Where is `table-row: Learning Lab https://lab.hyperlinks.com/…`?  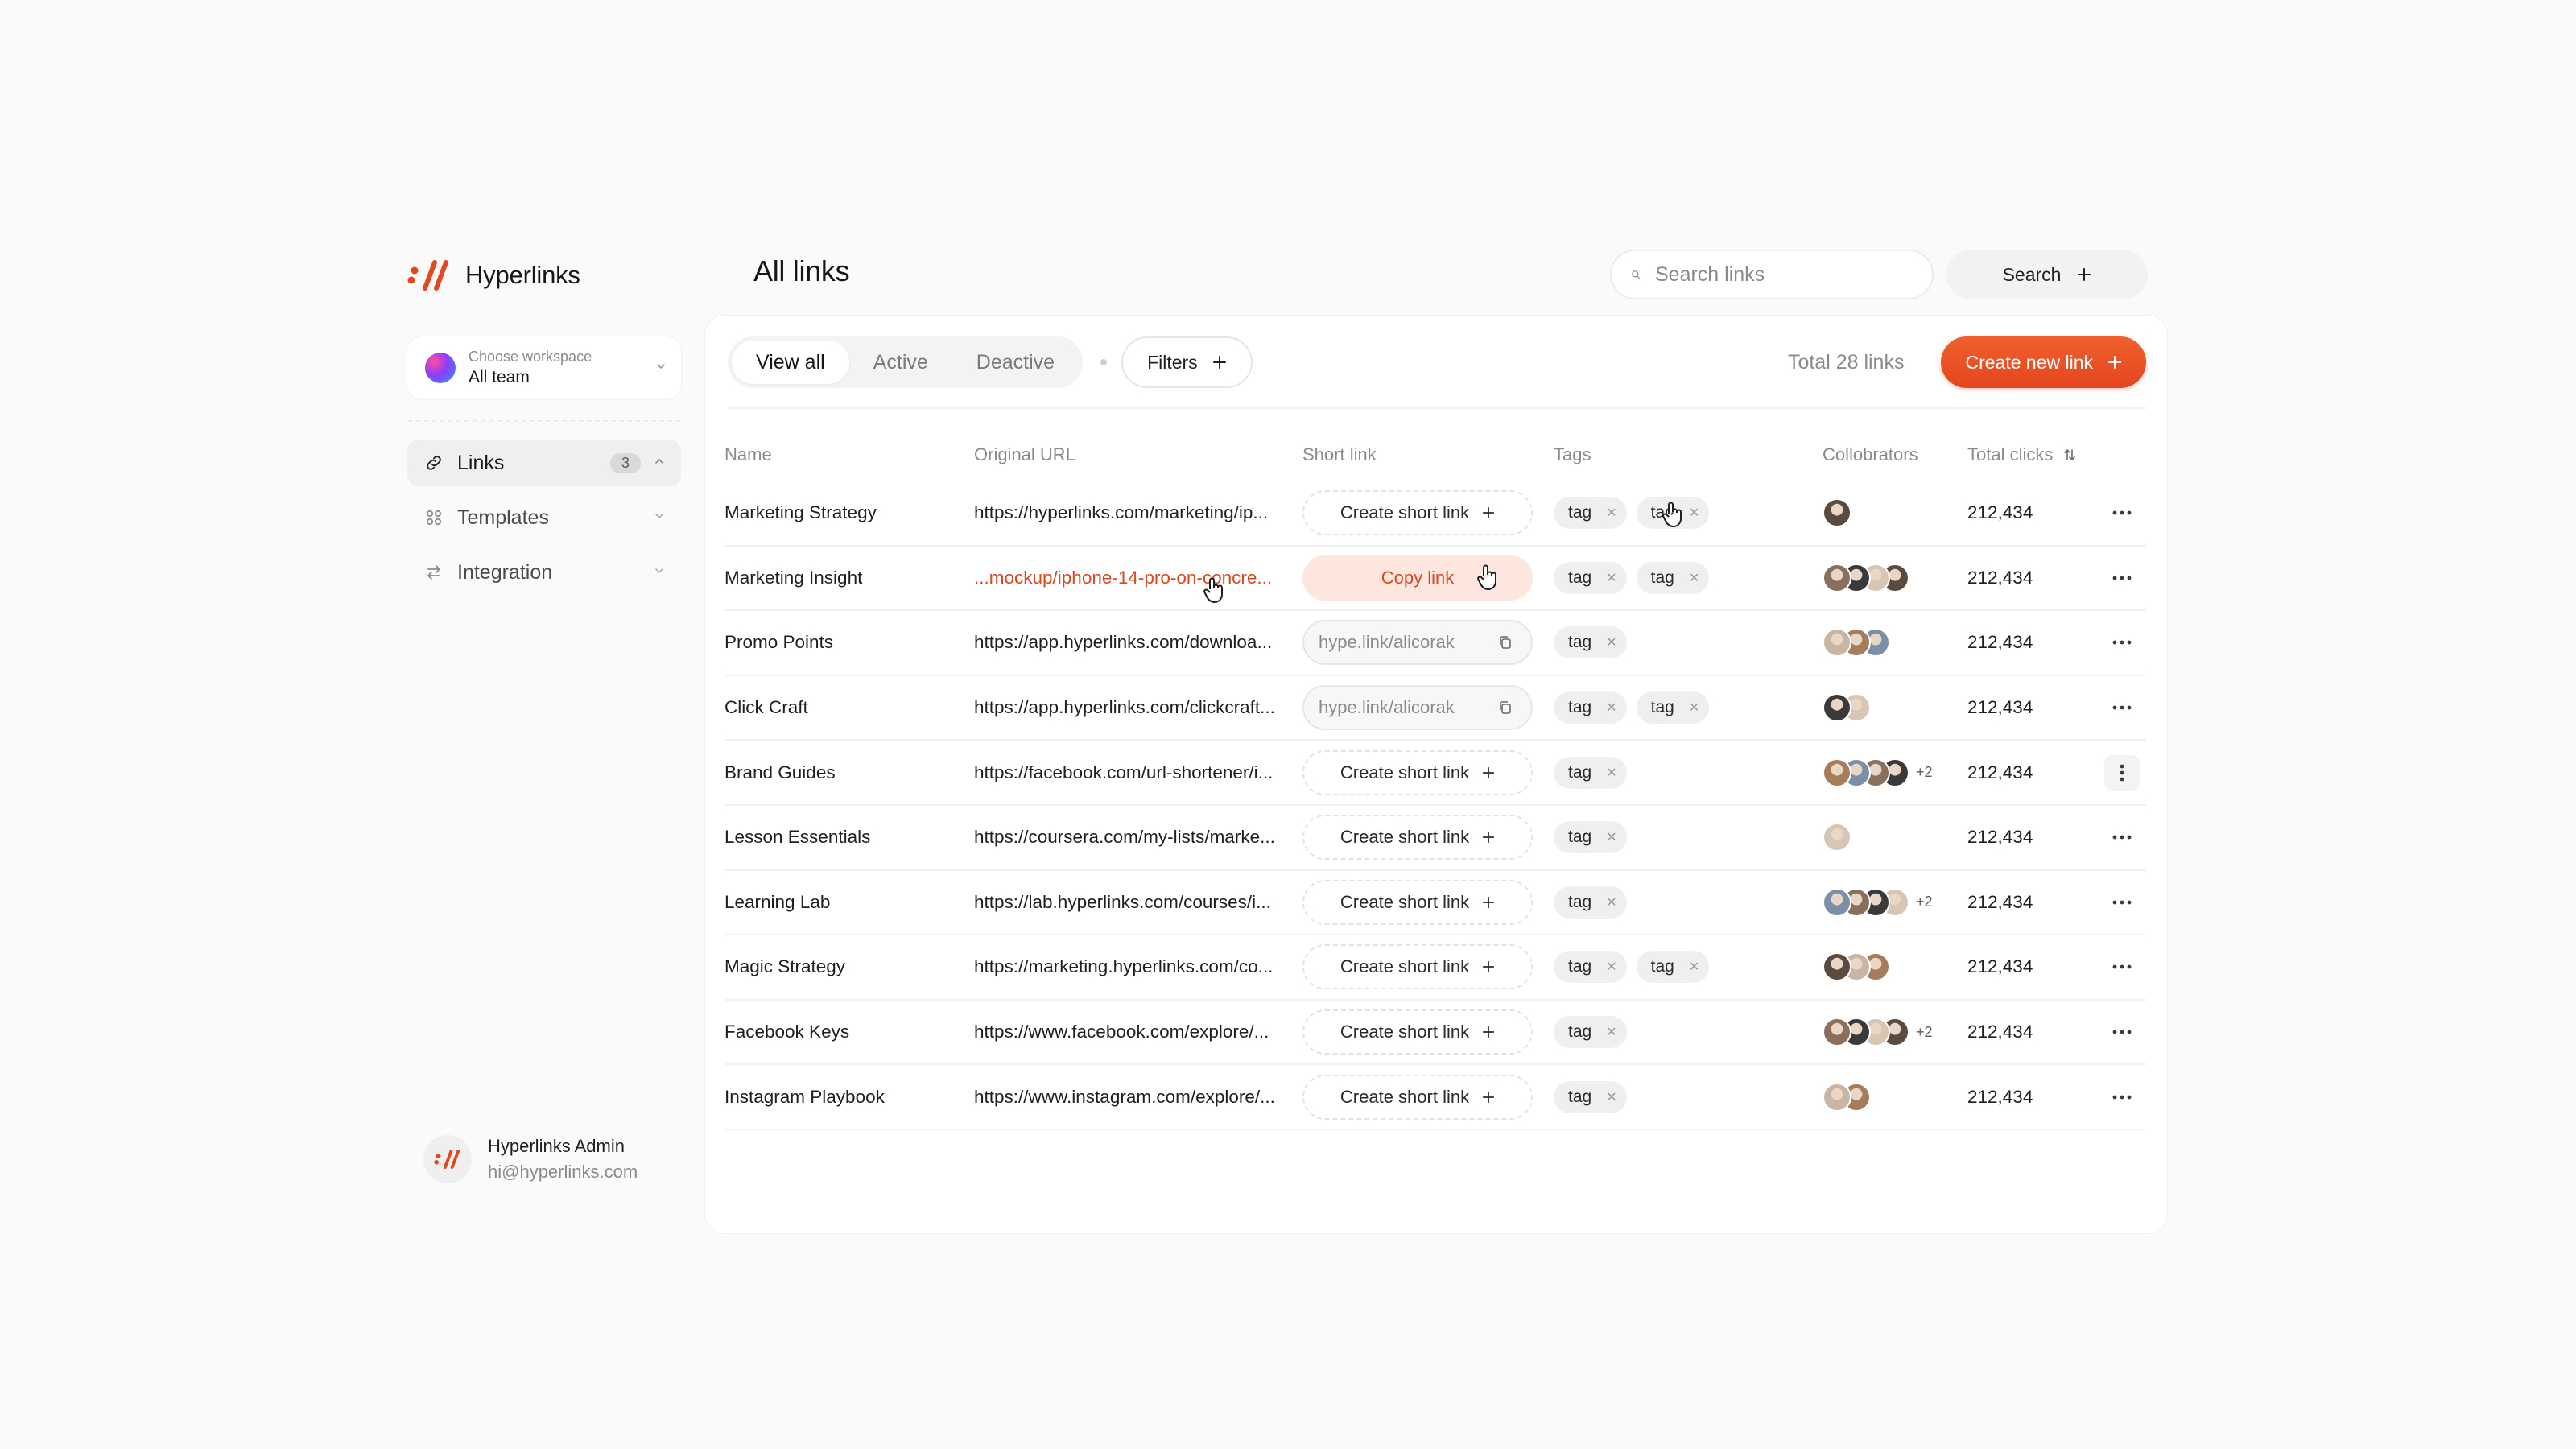
table-row: Learning Lab https://lab.hyperlinks.com/… is located at coordinates (1435, 903).